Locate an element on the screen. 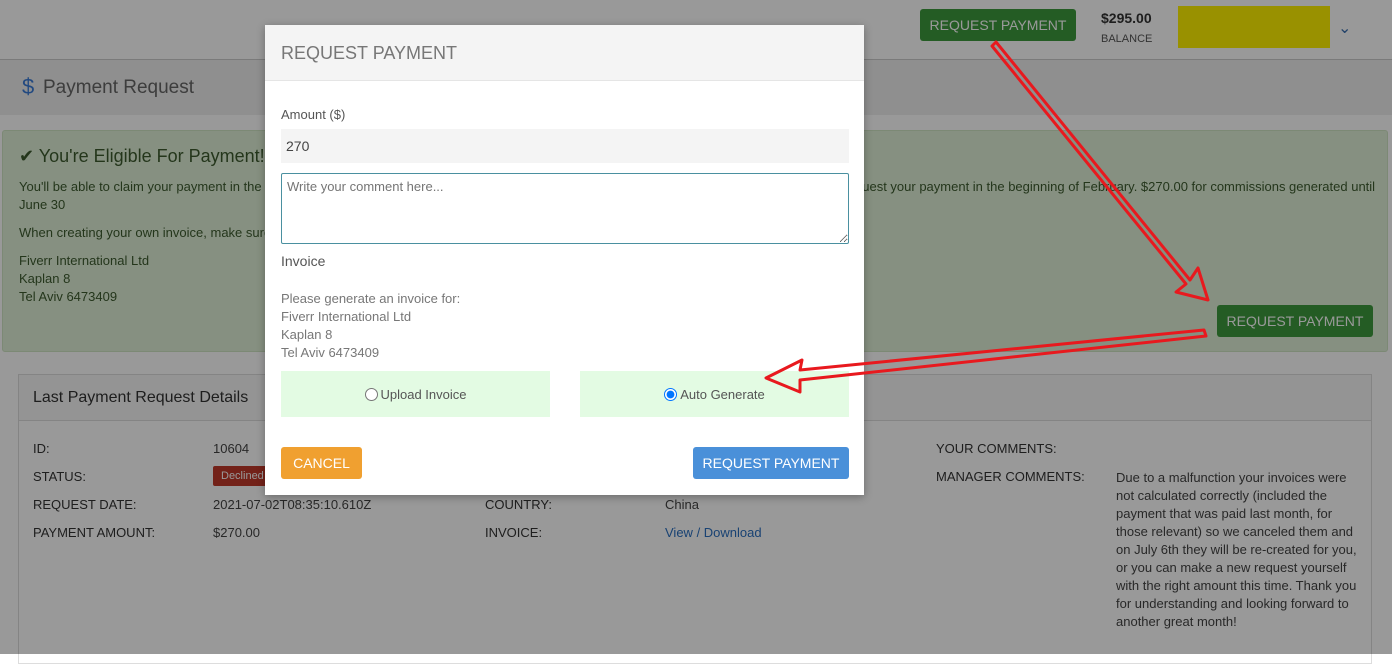 The height and width of the screenshot is (664, 1392). amount-label: Amount ($) is located at coordinates (313, 114).